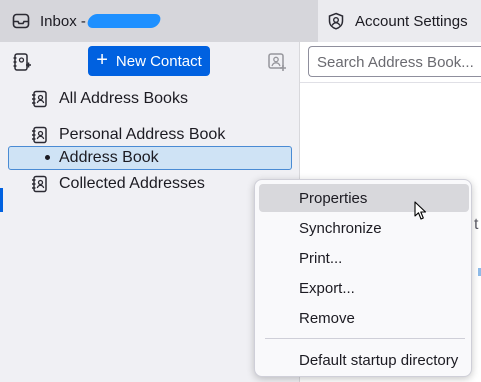 This screenshot has height=382, width=481. I want to click on menu-item-remove: Remove, so click(364, 318).